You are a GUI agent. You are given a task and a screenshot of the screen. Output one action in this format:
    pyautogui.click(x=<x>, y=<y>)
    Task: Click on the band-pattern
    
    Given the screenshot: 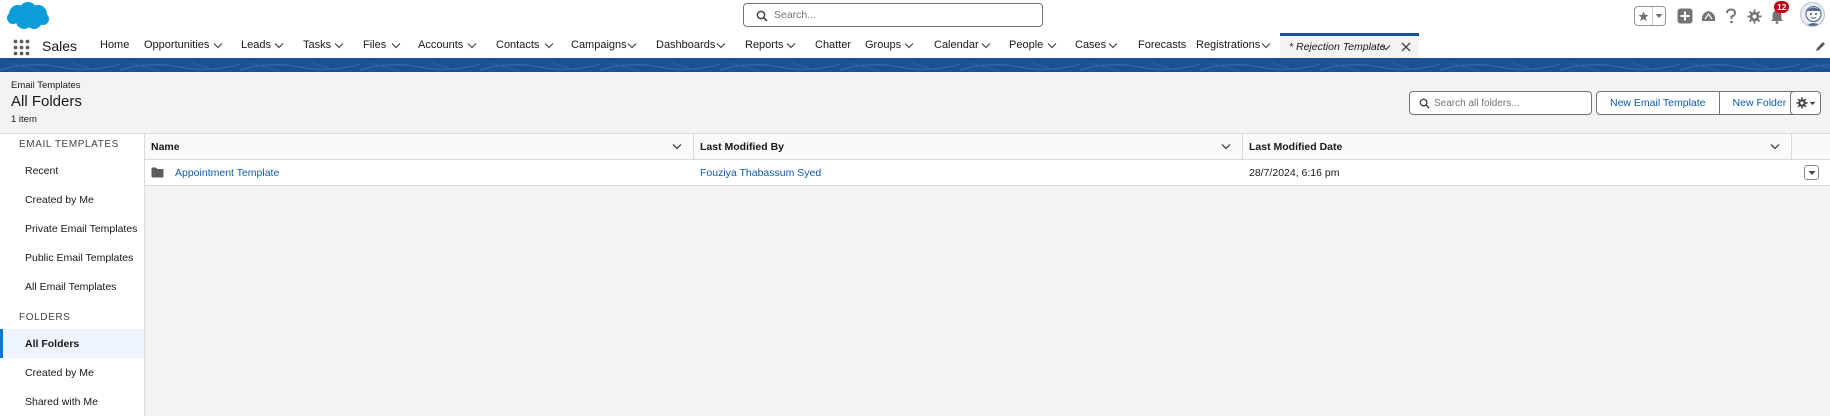 What is the action you would take?
    pyautogui.click(x=915, y=66)
    